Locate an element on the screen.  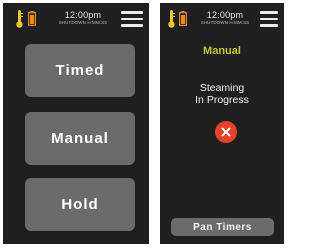
manual-button: Manual is located at coordinates (80, 138).